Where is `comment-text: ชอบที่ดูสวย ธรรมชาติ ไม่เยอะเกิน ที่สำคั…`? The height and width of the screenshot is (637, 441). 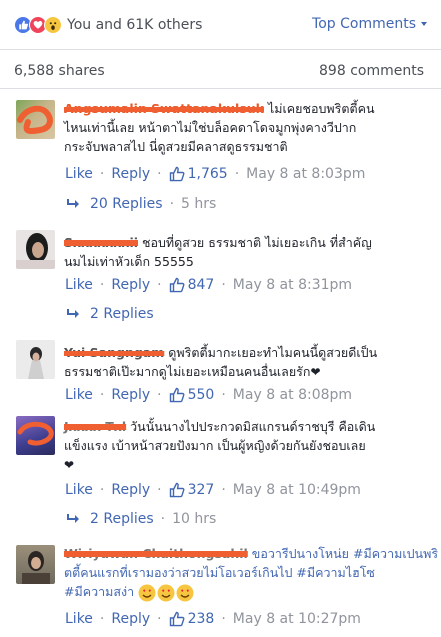 comment-text: ชอบที่ดูสวย ธรรมชาติ ไม่เยอะเกิน ที่สำคั… is located at coordinates (257, 242).